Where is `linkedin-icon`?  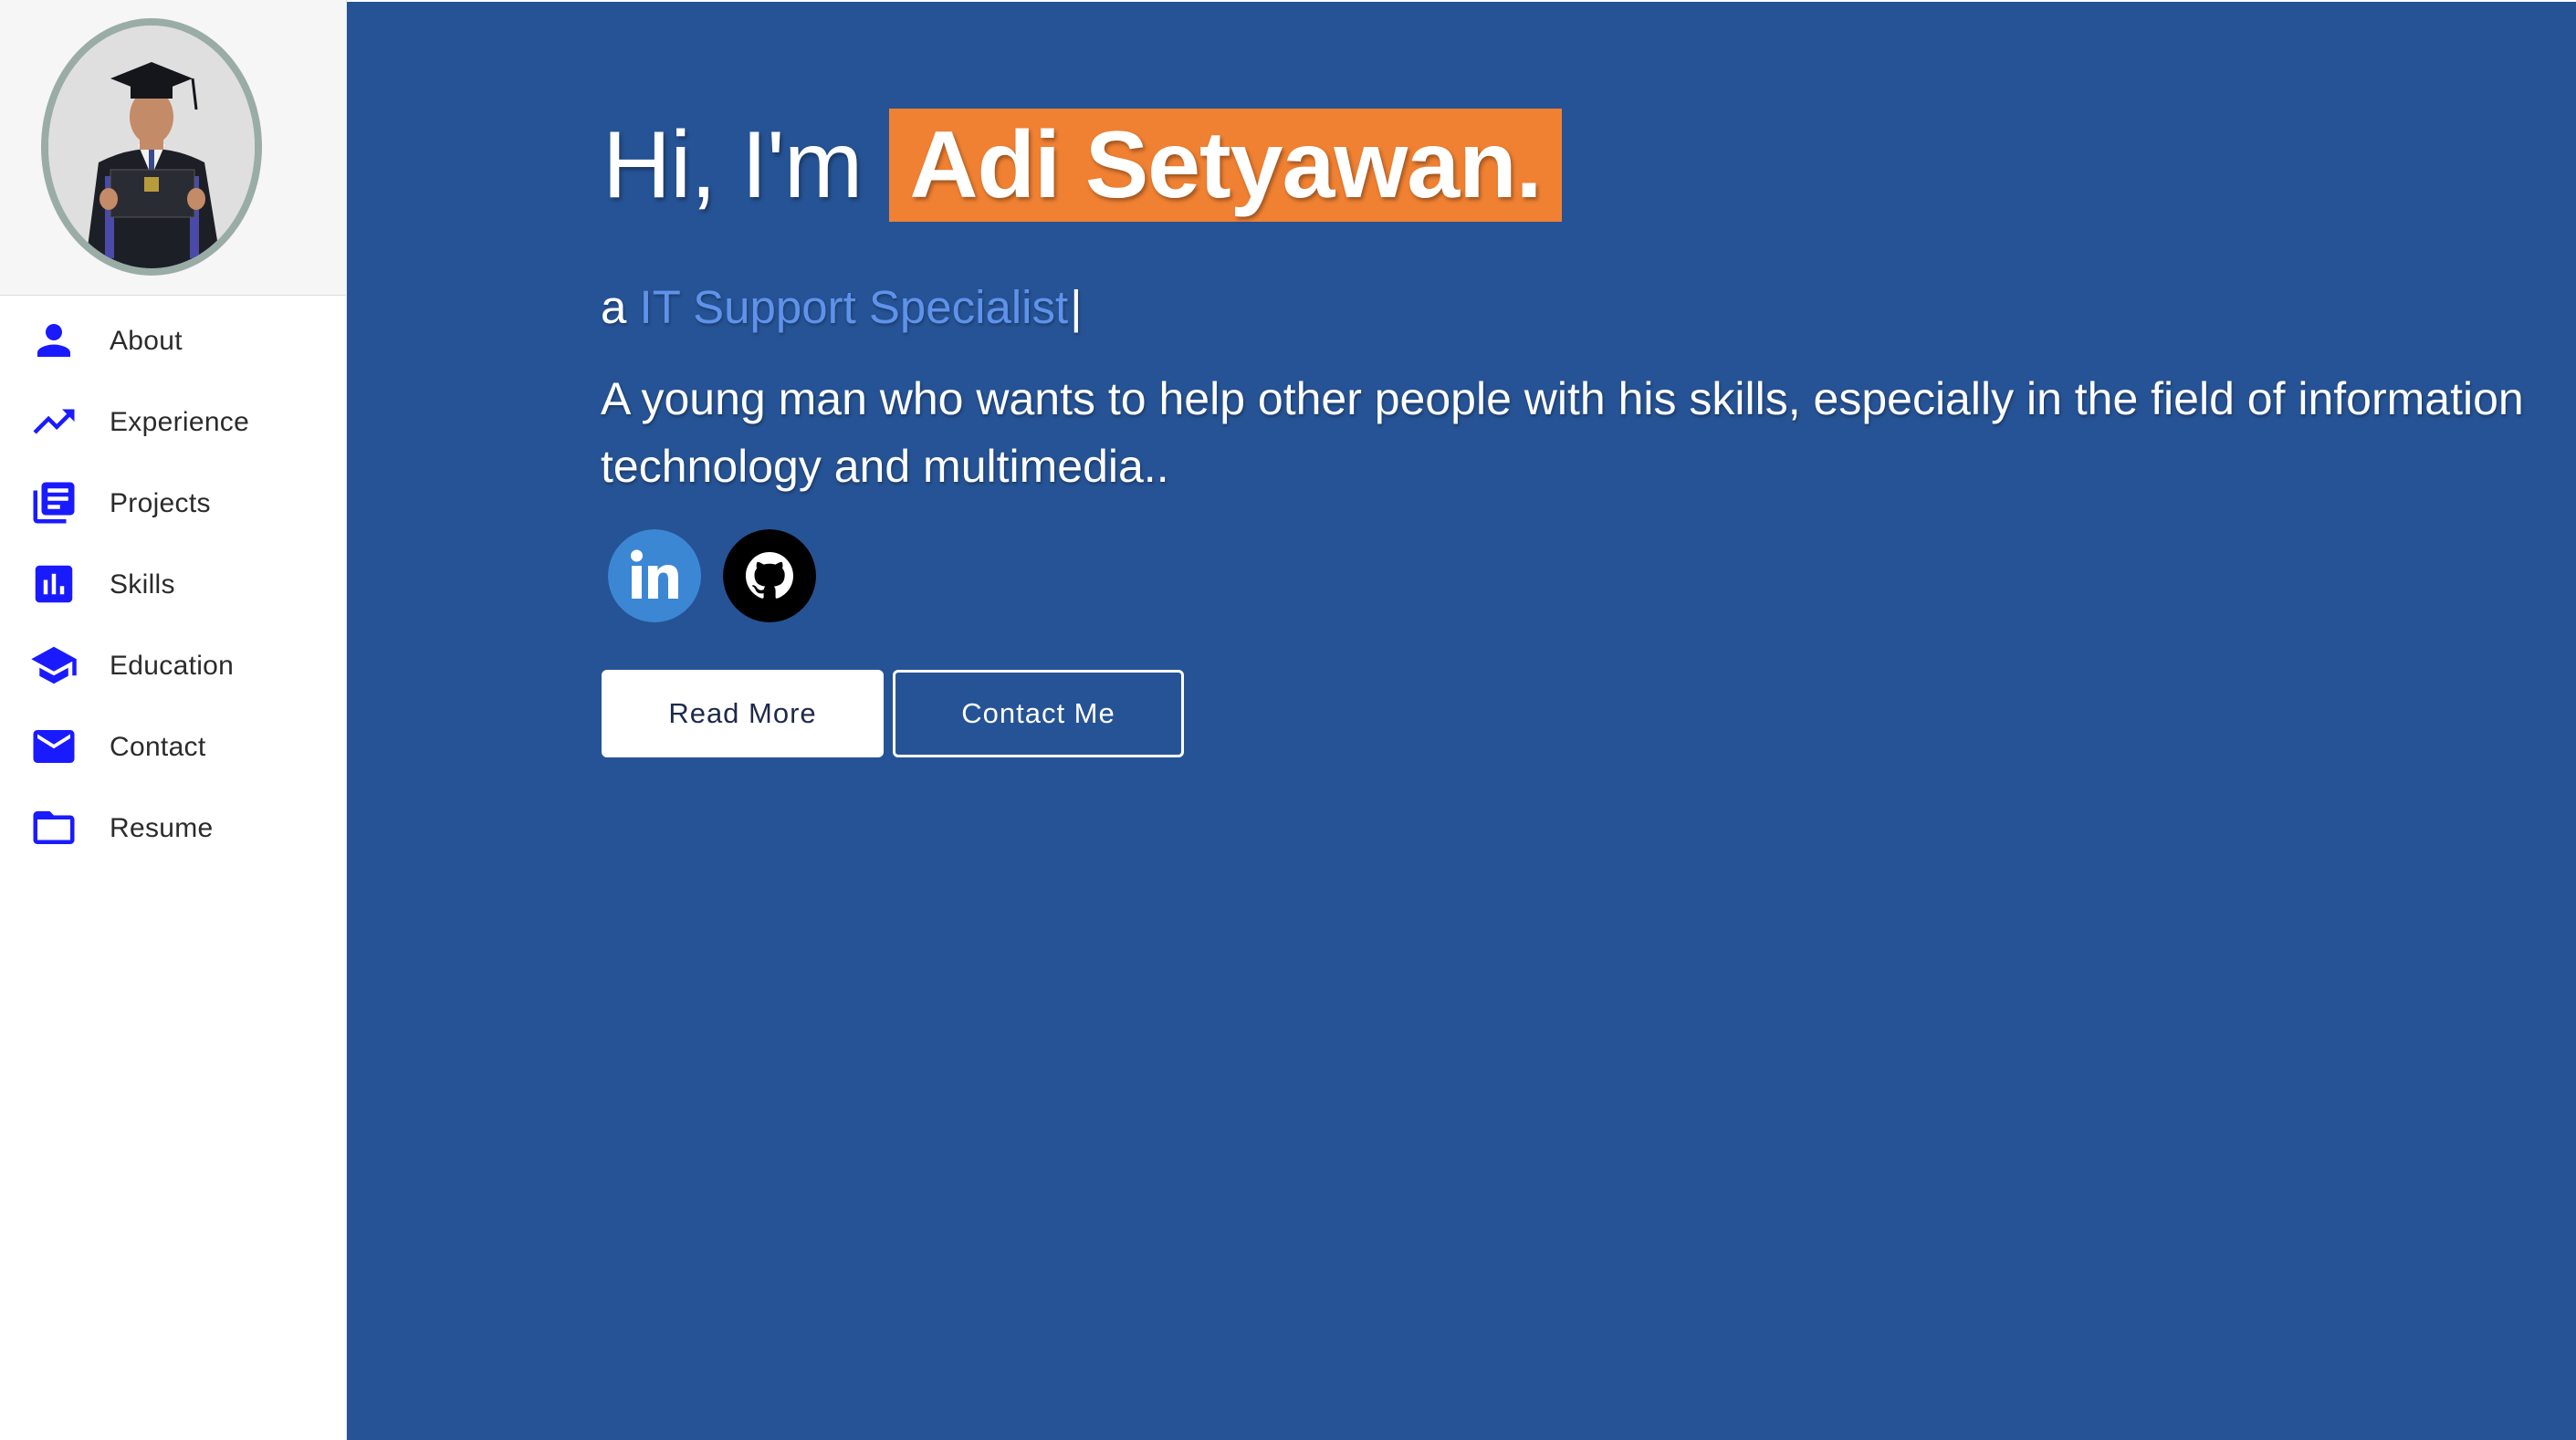
linkedin-icon is located at coordinates (654, 576).